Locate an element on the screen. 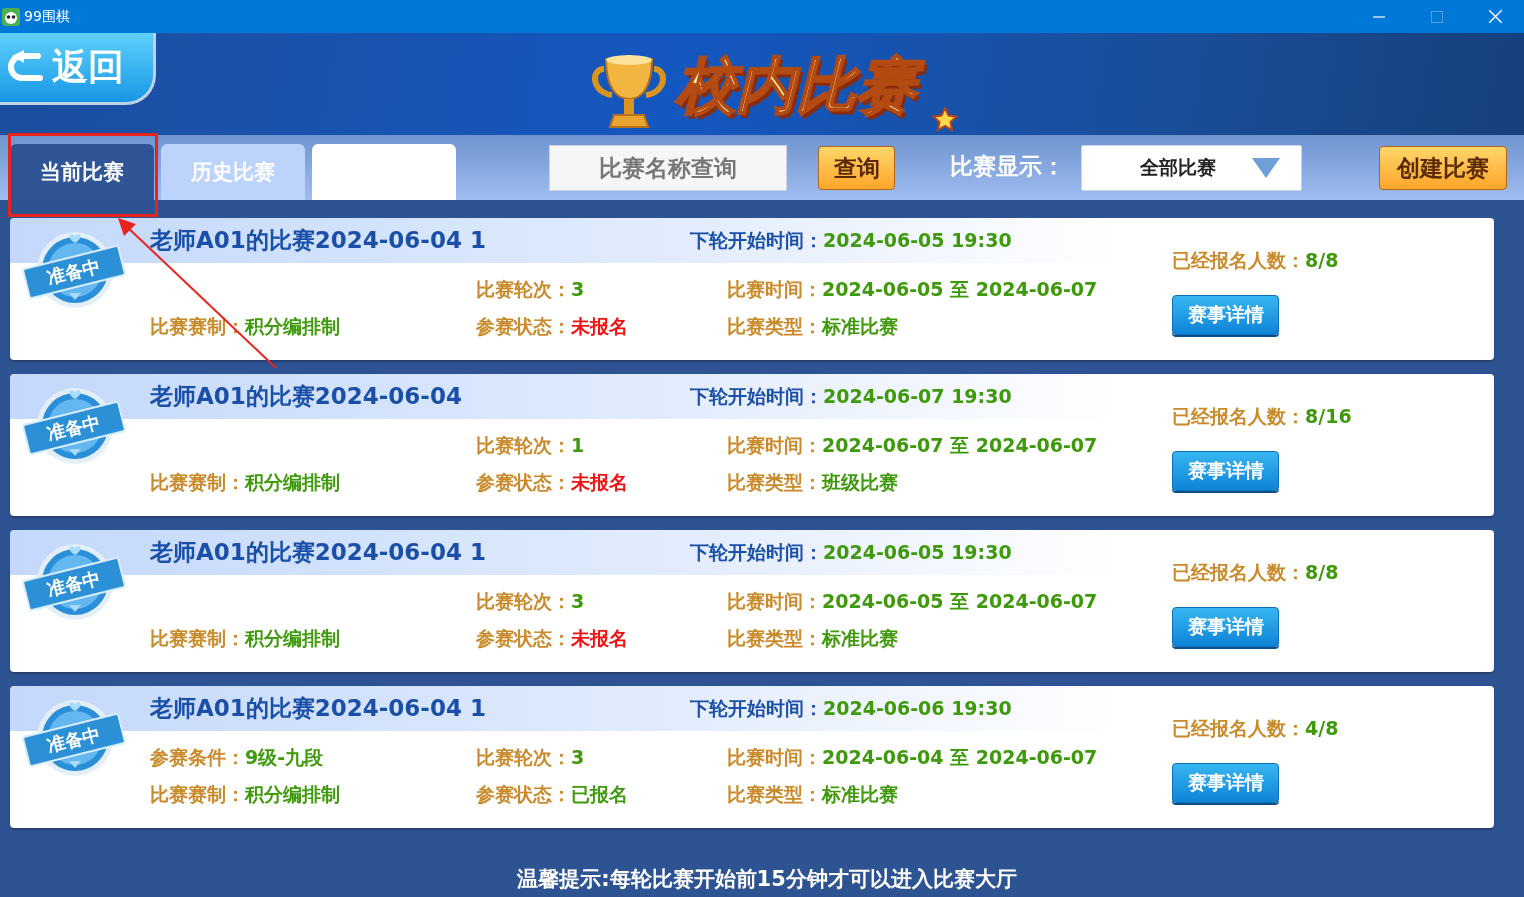 This screenshot has height=897, width=1524. tab: 历史比赛 is located at coordinates (233, 172).